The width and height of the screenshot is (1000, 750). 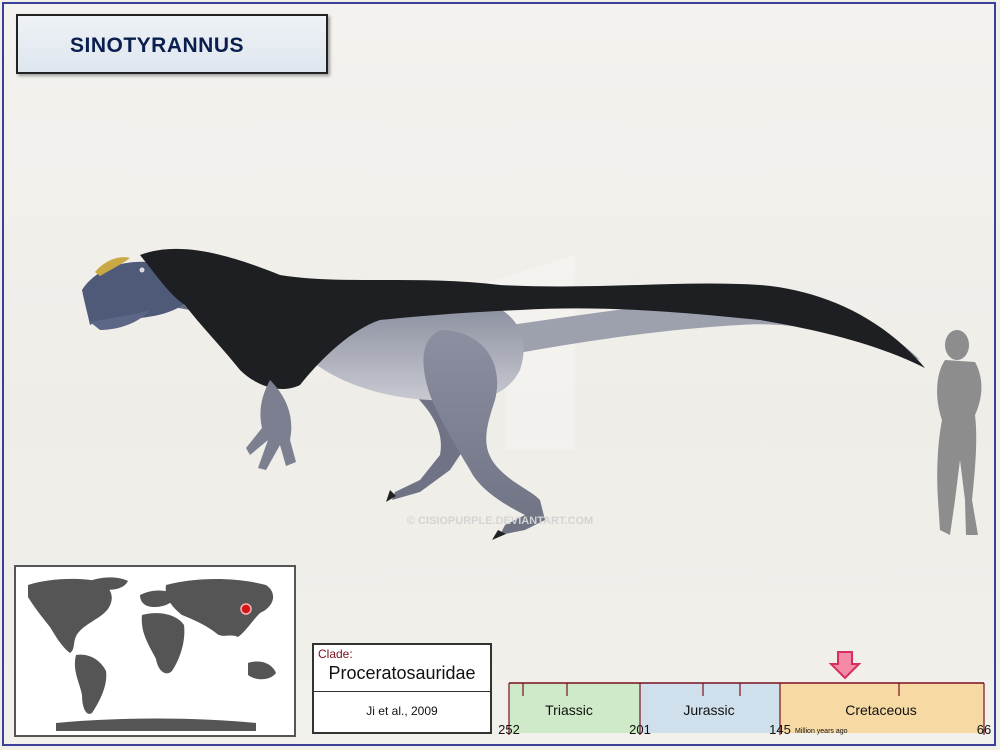 I want to click on tick-252: 252, so click(x=509, y=729).